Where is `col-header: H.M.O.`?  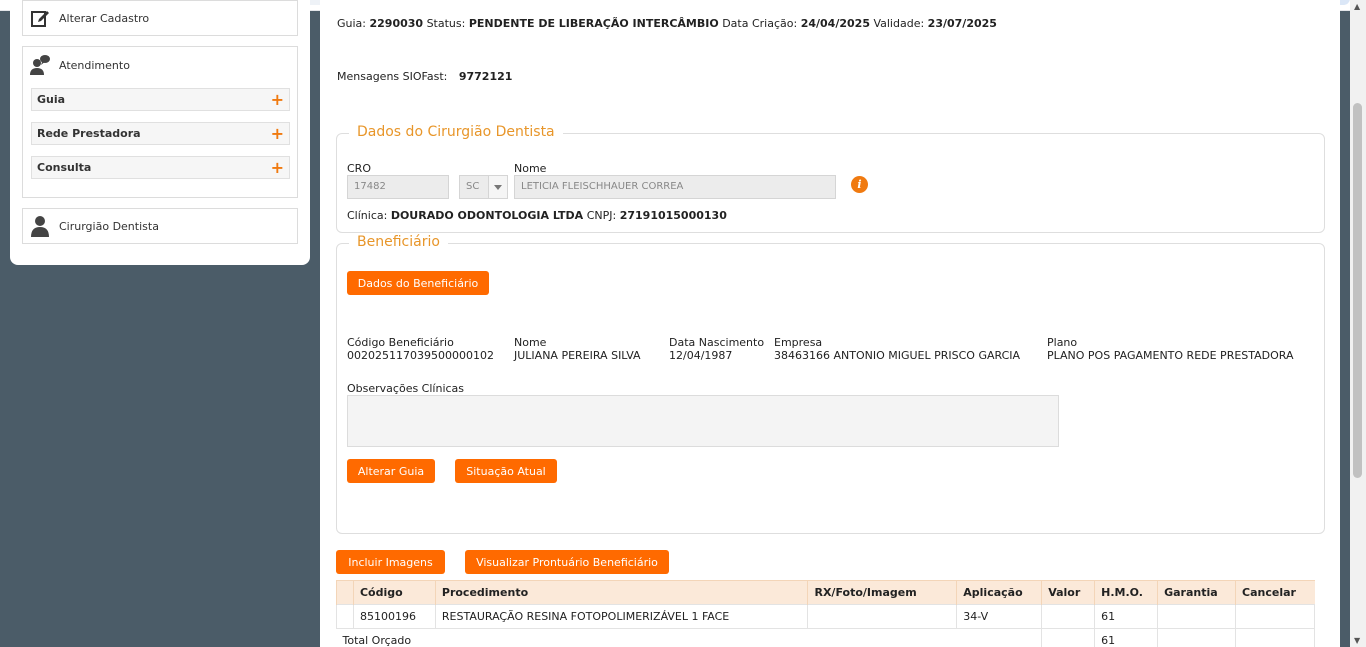 col-header: H.M.O. is located at coordinates (1126, 592).